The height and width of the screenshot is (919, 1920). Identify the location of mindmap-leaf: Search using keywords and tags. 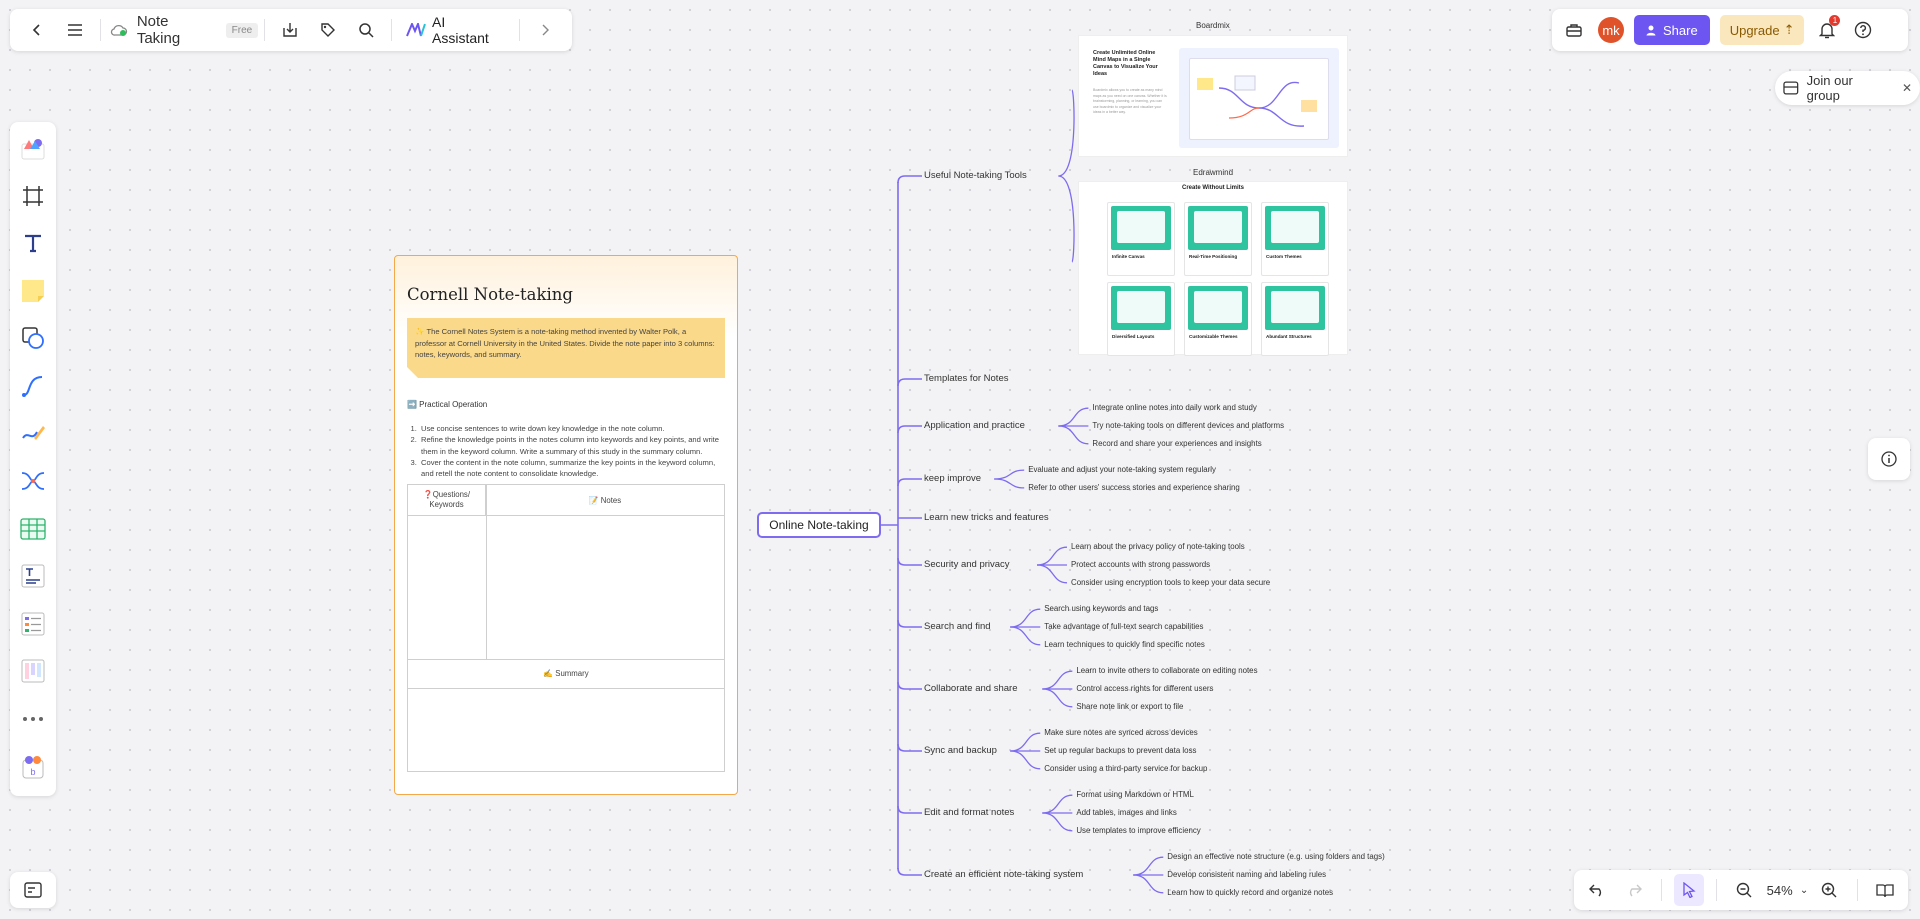
(1101, 608).